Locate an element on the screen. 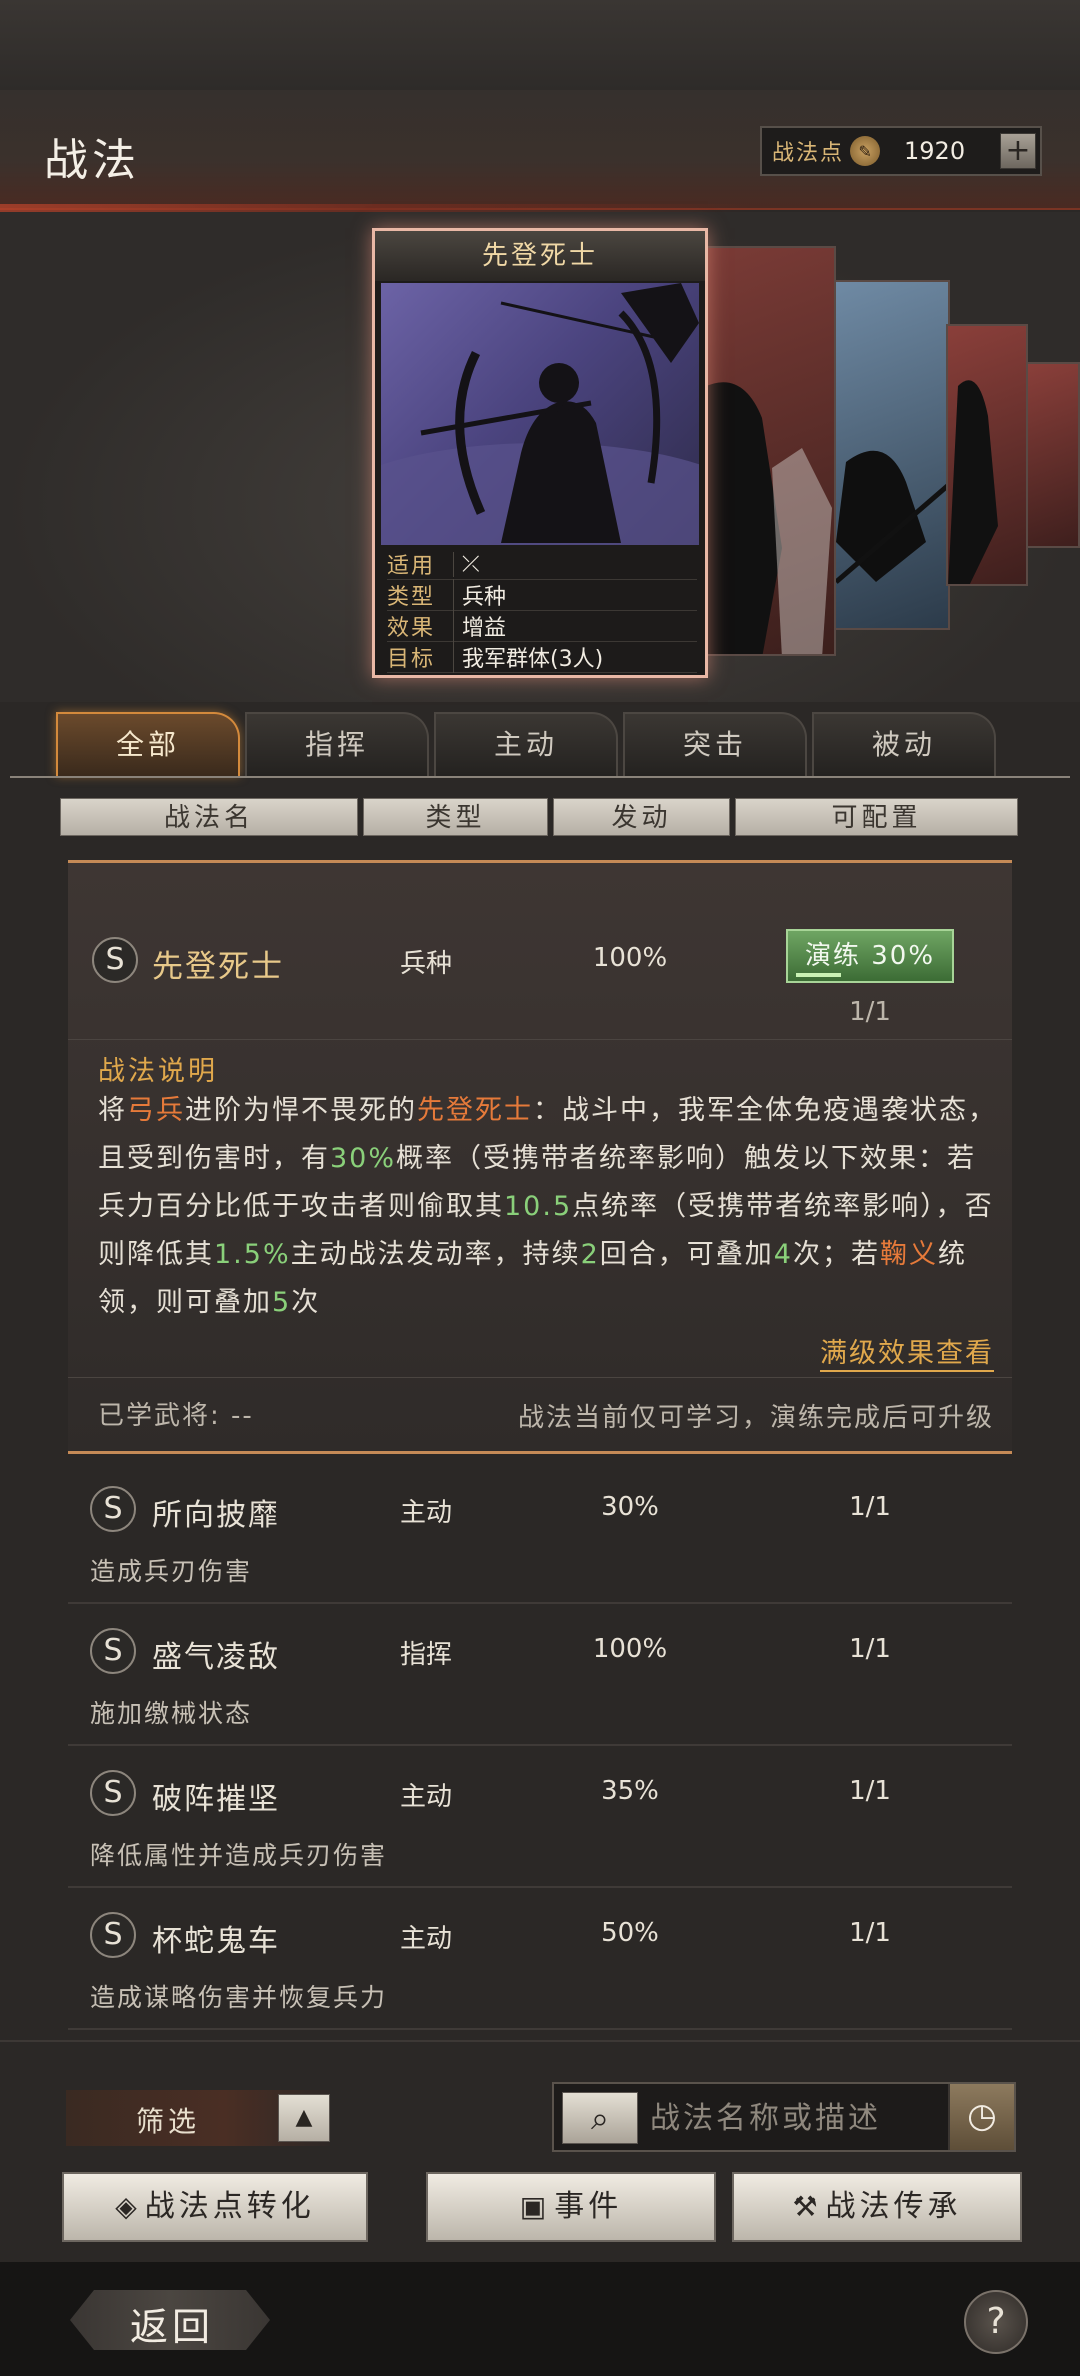 The image size is (1080, 2376). column-header-config: 可配置 is located at coordinates (876, 817).